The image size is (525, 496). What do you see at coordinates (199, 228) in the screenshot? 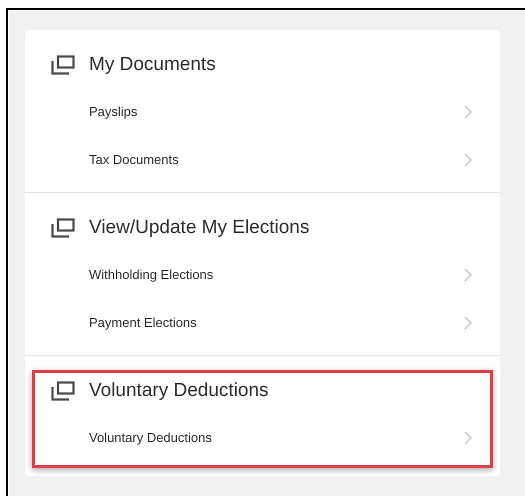
I see `section-title: View/Update My Elections` at bounding box center [199, 228].